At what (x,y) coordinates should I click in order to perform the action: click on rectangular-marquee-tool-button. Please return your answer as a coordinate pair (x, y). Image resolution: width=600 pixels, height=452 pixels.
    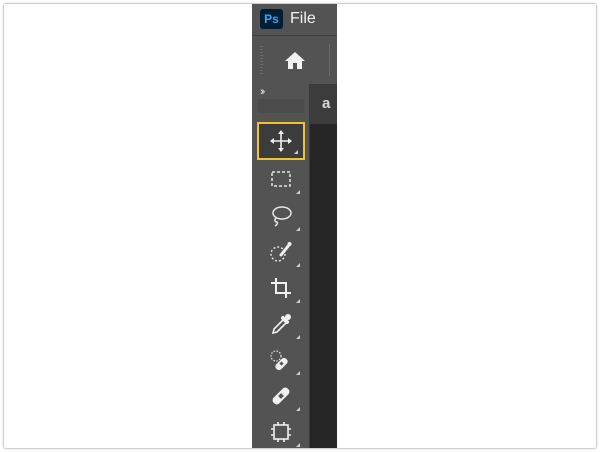
    Looking at the image, I should click on (281, 179).